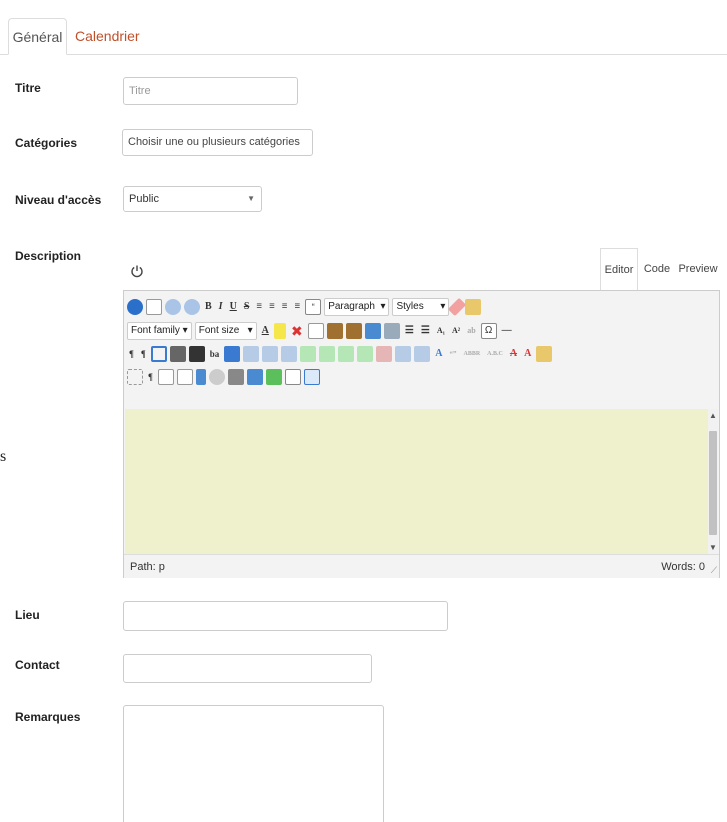  I want to click on del-icon: A, so click(513, 354).